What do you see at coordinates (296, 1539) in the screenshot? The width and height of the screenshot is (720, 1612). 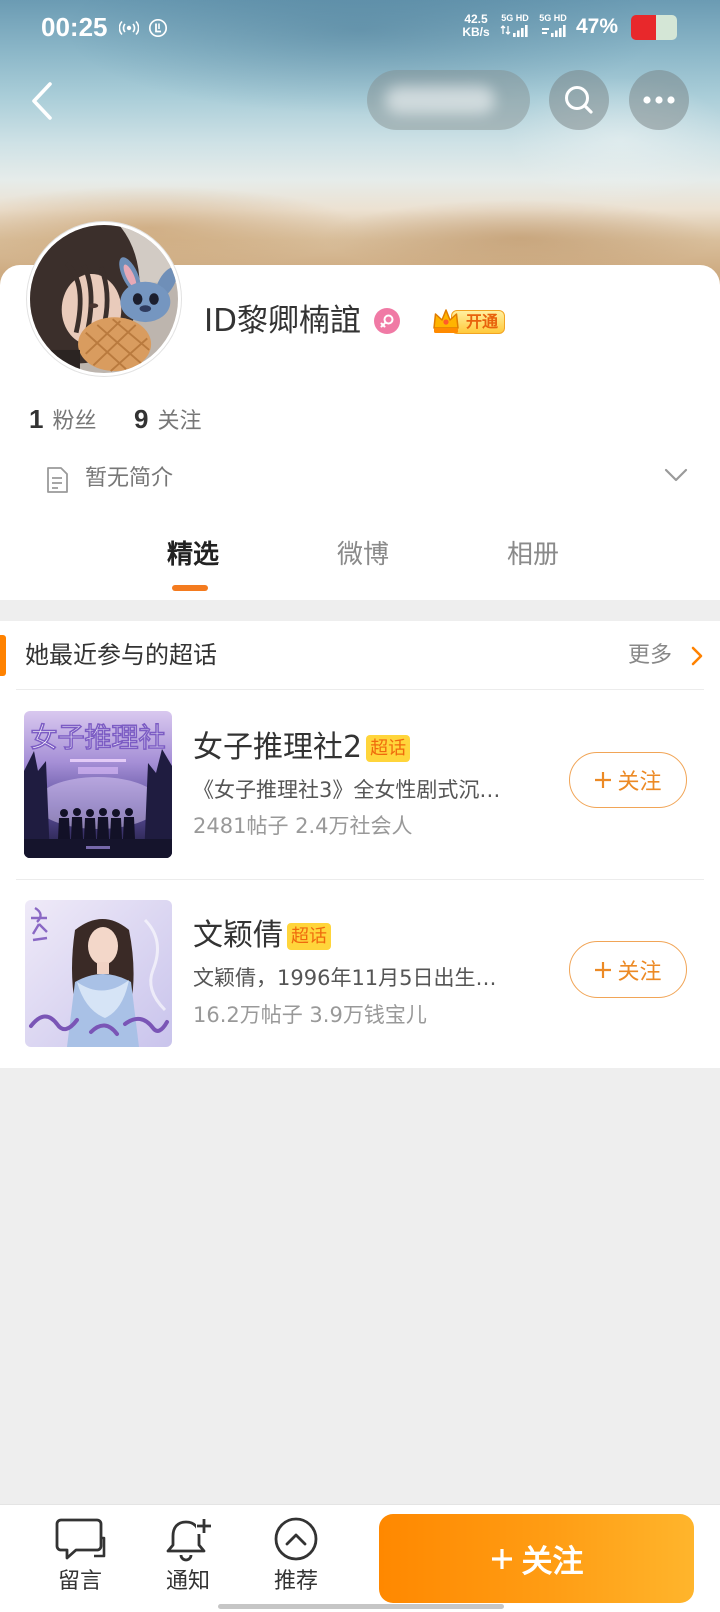 I see `recommend-icon` at bounding box center [296, 1539].